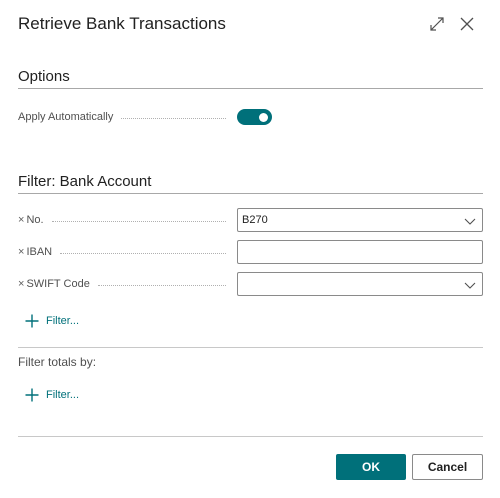 This screenshot has width=500, height=498. Describe the element at coordinates (254, 117) in the screenshot. I see `apply-automatically-toggle` at that location.